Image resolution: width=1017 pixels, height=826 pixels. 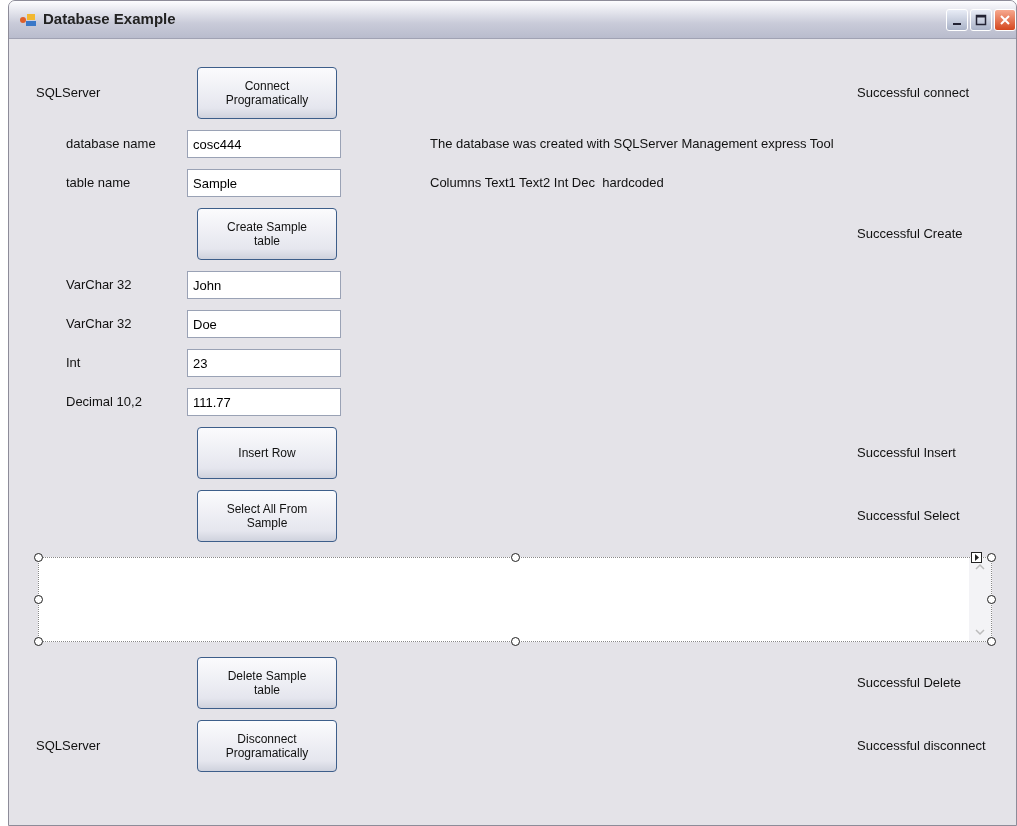 I want to click on status-text: Successful Delete, so click(x=909, y=683).